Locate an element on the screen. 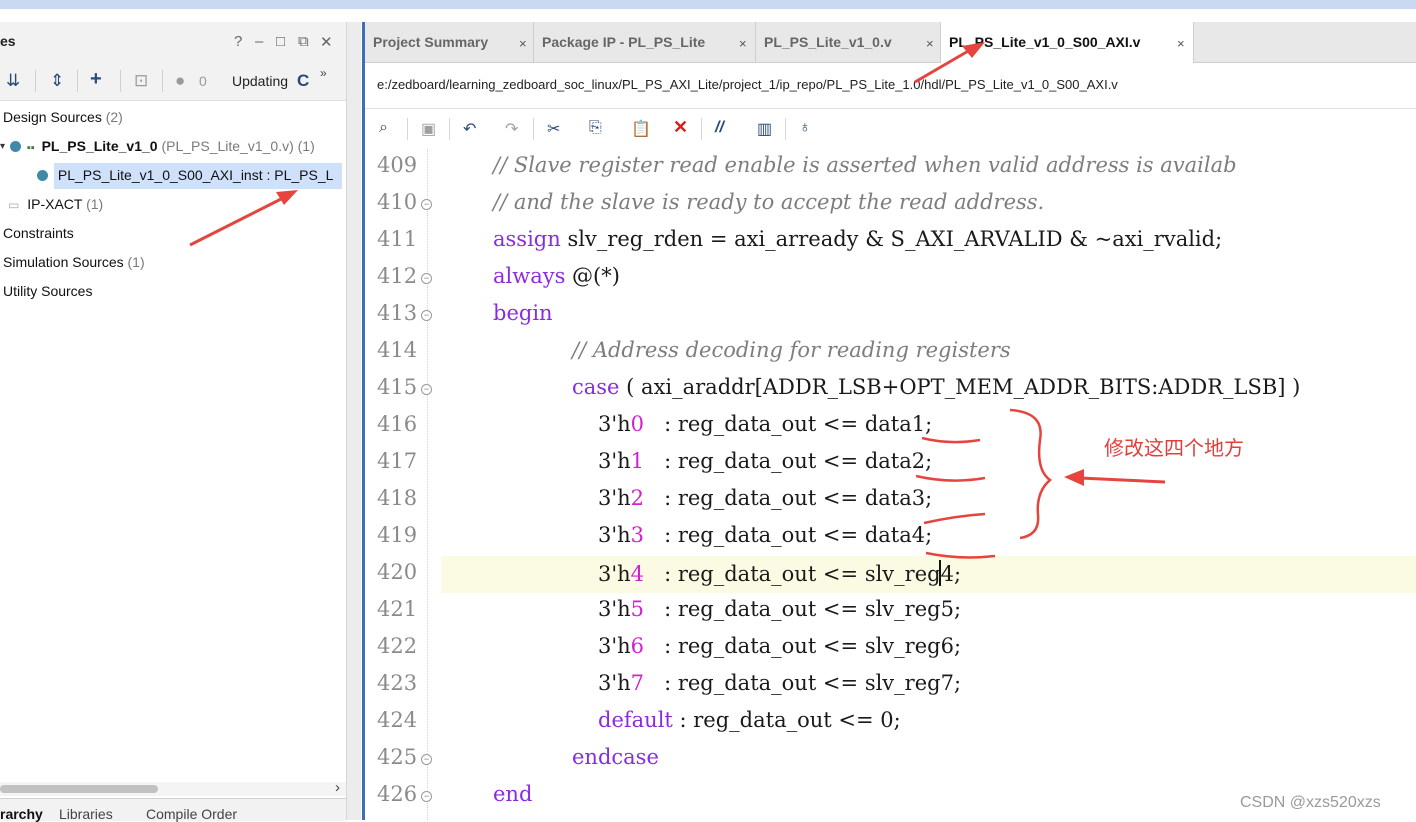 This screenshot has width=1416, height=822. annotation-label: 修改这四个地方 is located at coordinates (1174, 449).